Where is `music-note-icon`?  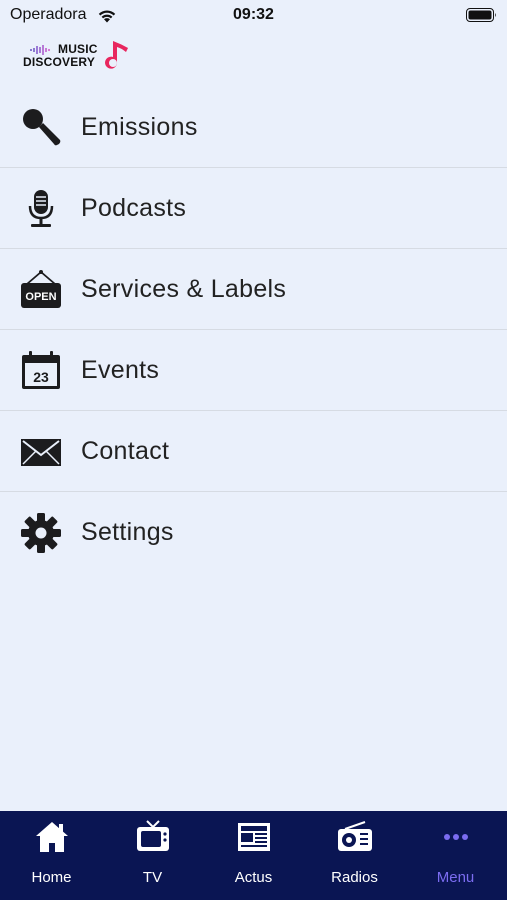 music-note-icon is located at coordinates (116, 55).